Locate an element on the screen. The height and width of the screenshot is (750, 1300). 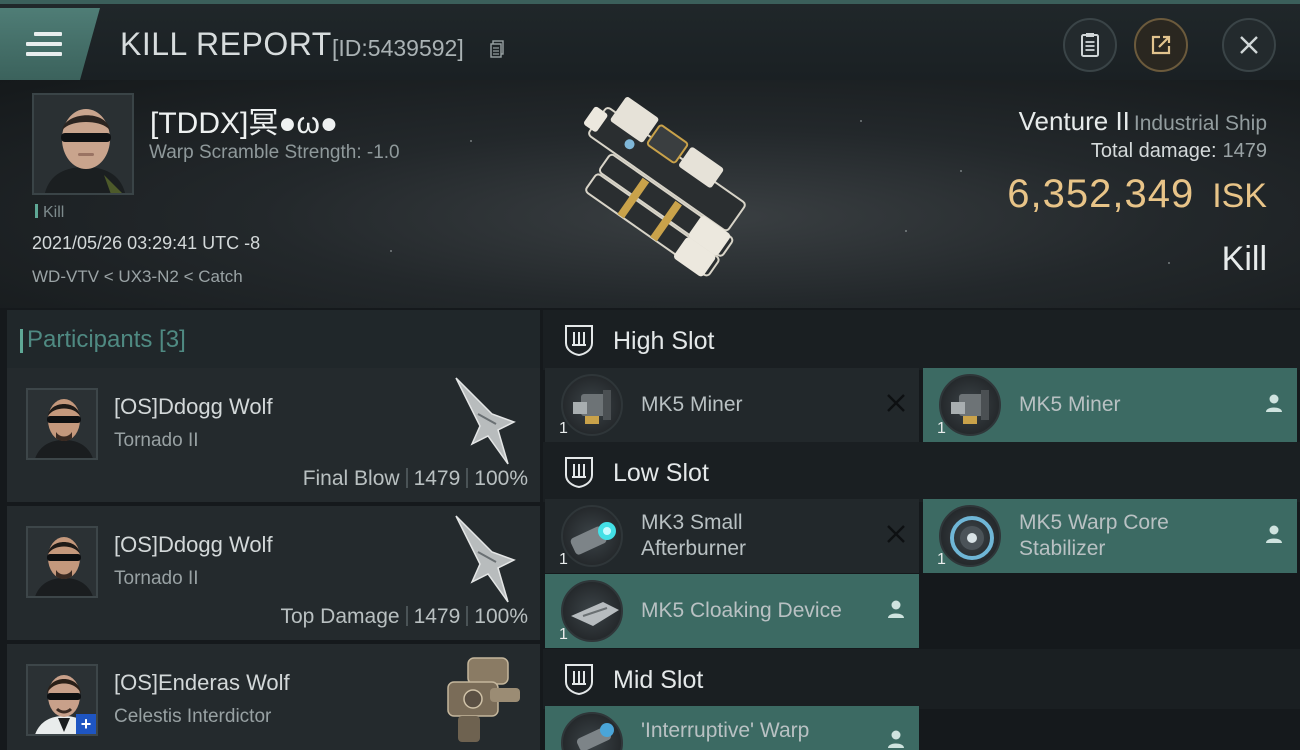
high-slot-label: High Slot is located at coordinates (664, 341).